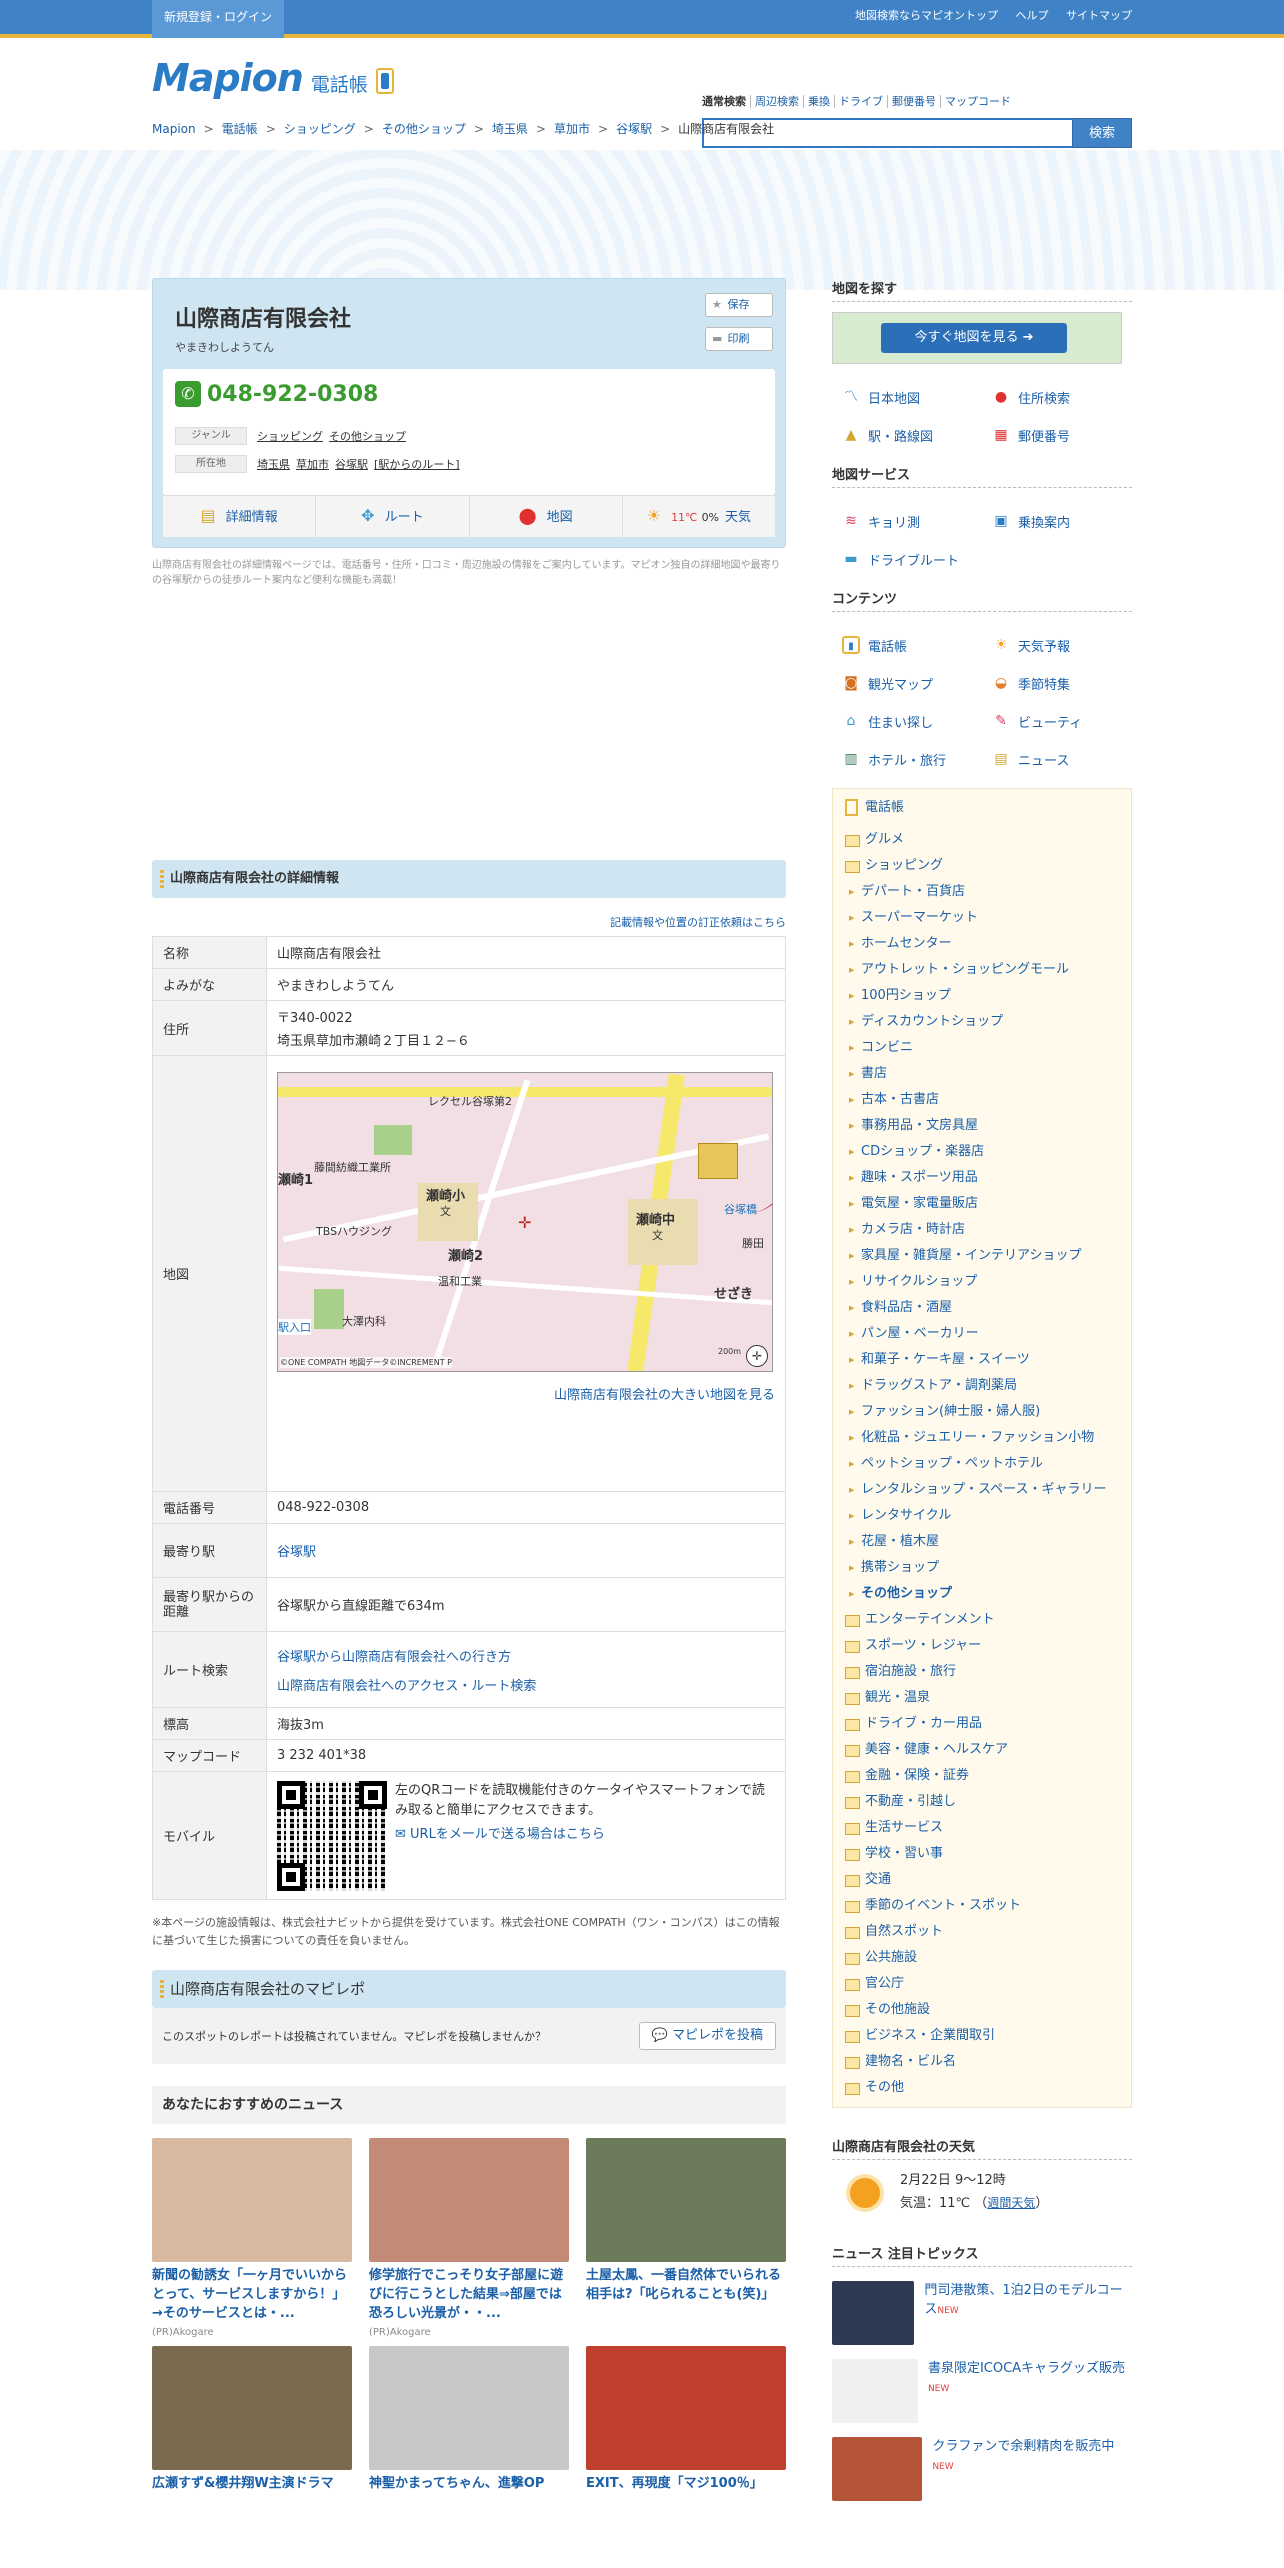 This screenshot has width=1284, height=2568. I want to click on subcategory-item: 花屋・植木屋, so click(982, 1542).